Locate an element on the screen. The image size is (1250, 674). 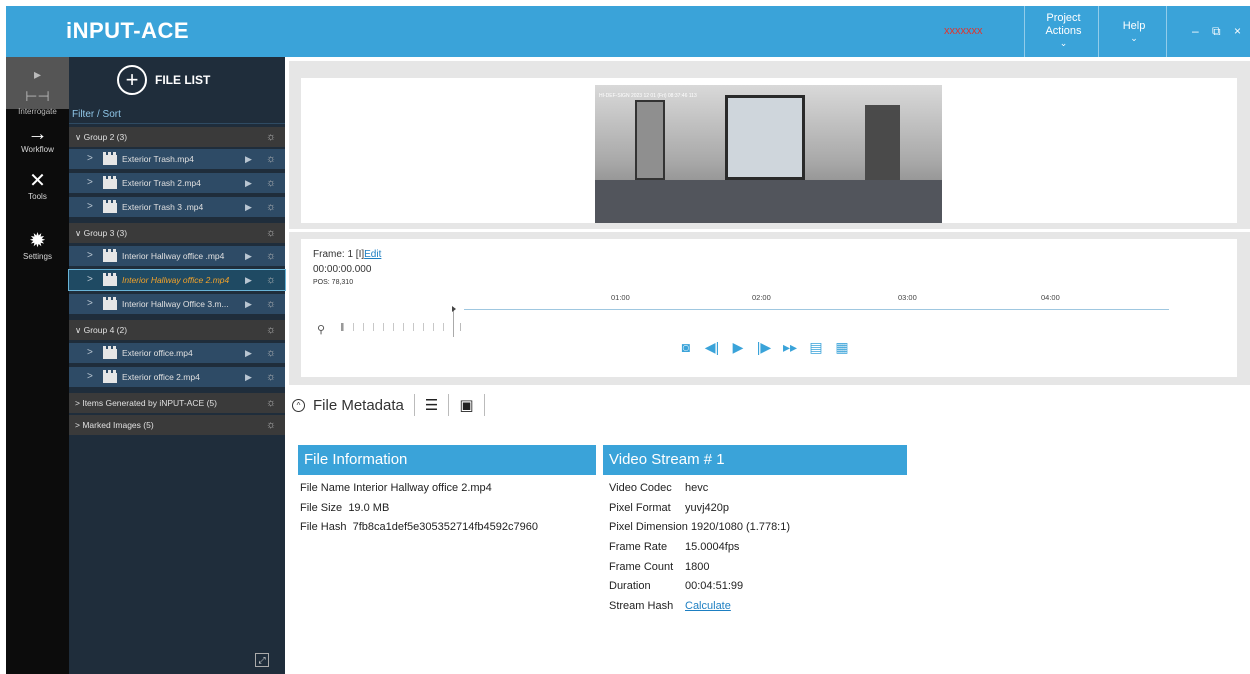
metadata-title: File Metadata is located at coordinates (358, 405).